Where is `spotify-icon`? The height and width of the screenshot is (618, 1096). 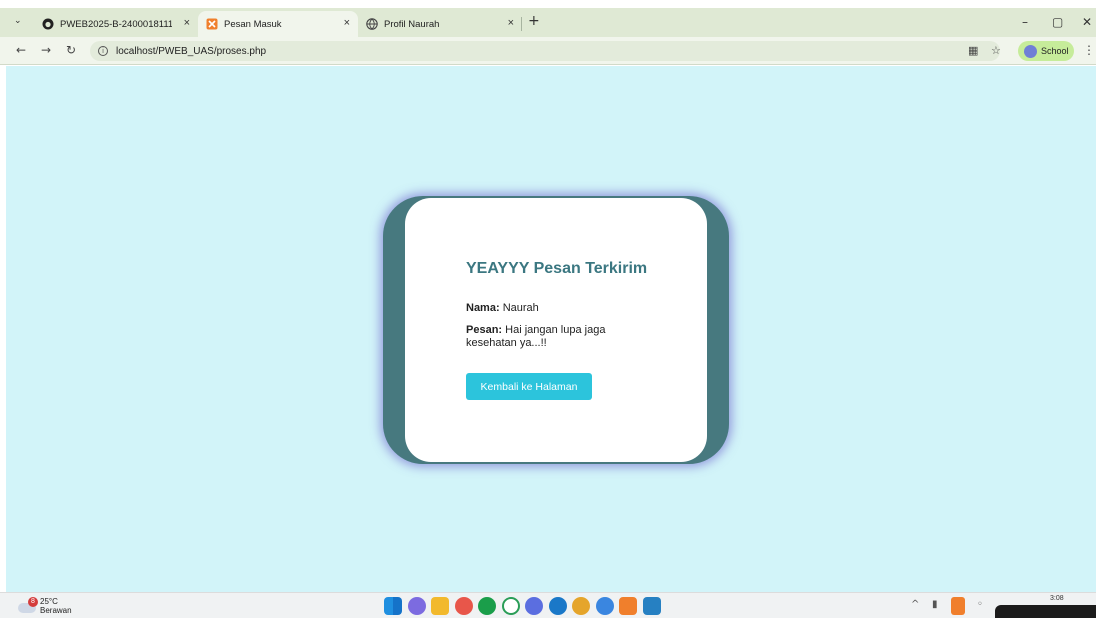
spotify-icon is located at coordinates (487, 606).